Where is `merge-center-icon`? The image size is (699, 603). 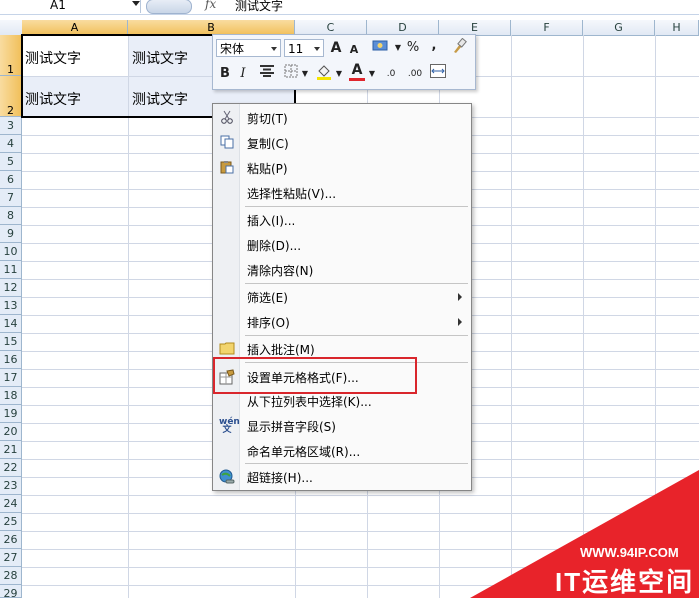 merge-center-icon is located at coordinates (438, 74).